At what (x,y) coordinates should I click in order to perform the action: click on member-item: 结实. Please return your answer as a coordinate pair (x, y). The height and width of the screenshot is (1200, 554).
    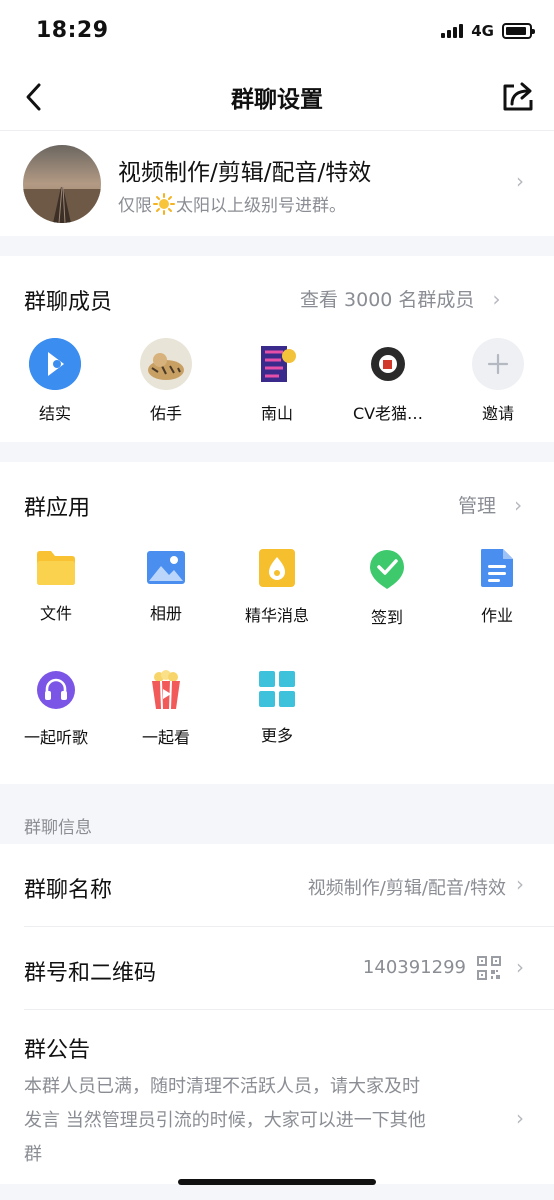
    Looking at the image, I should click on (55, 381).